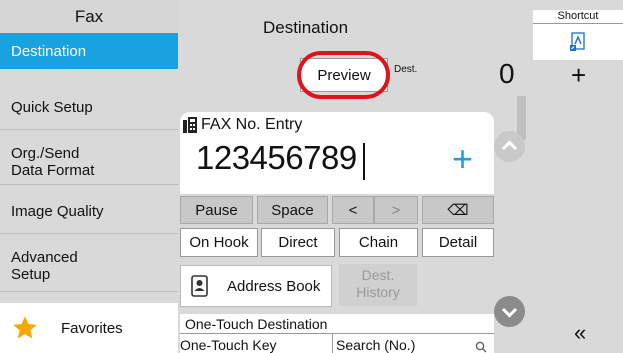  Describe the element at coordinates (274, 286) in the screenshot. I see `address-book-label: Address Book` at that location.